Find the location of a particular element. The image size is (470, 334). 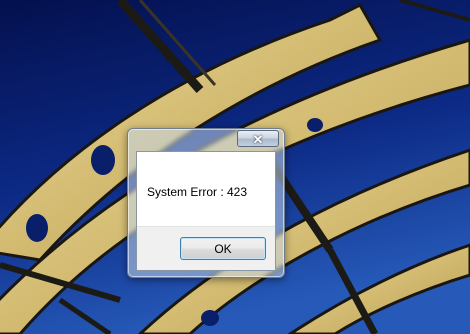

close-button: ✕ is located at coordinates (258, 138).